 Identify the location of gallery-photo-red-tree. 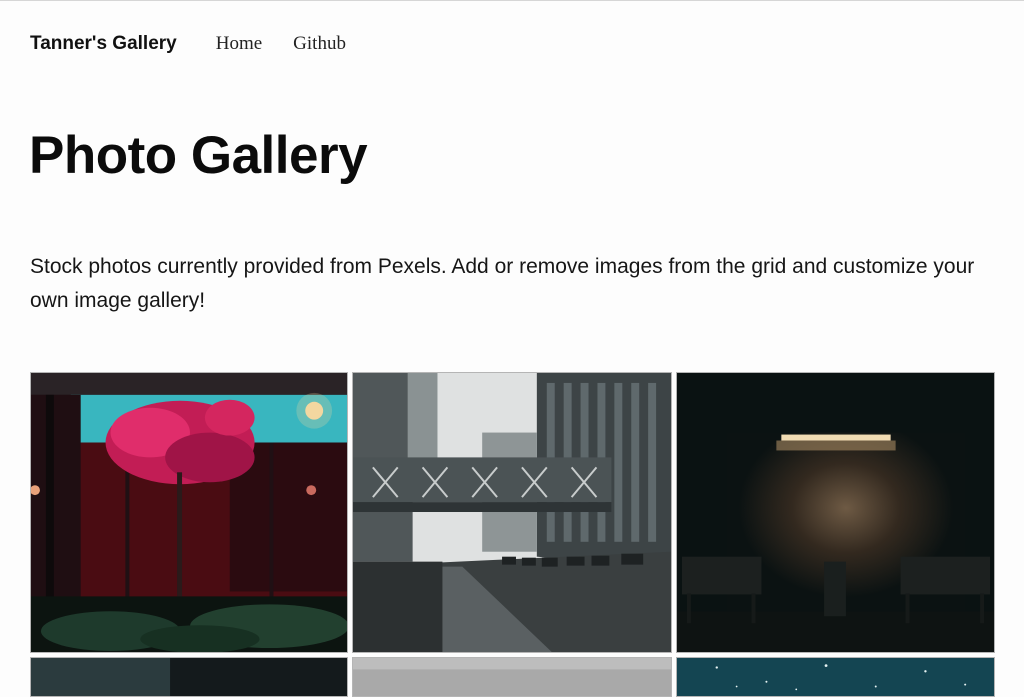
(189, 512).